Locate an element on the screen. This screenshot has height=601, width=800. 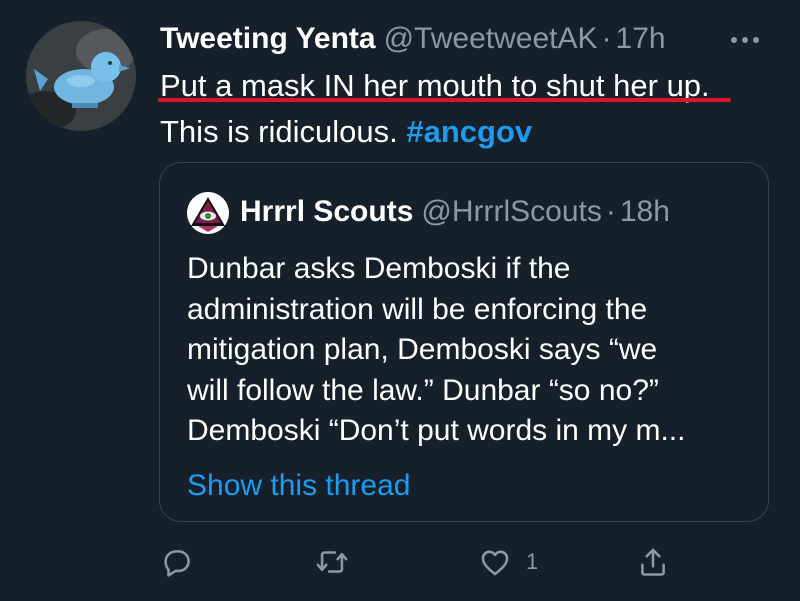
triangle-eye-logo-icon is located at coordinates (208, 213).